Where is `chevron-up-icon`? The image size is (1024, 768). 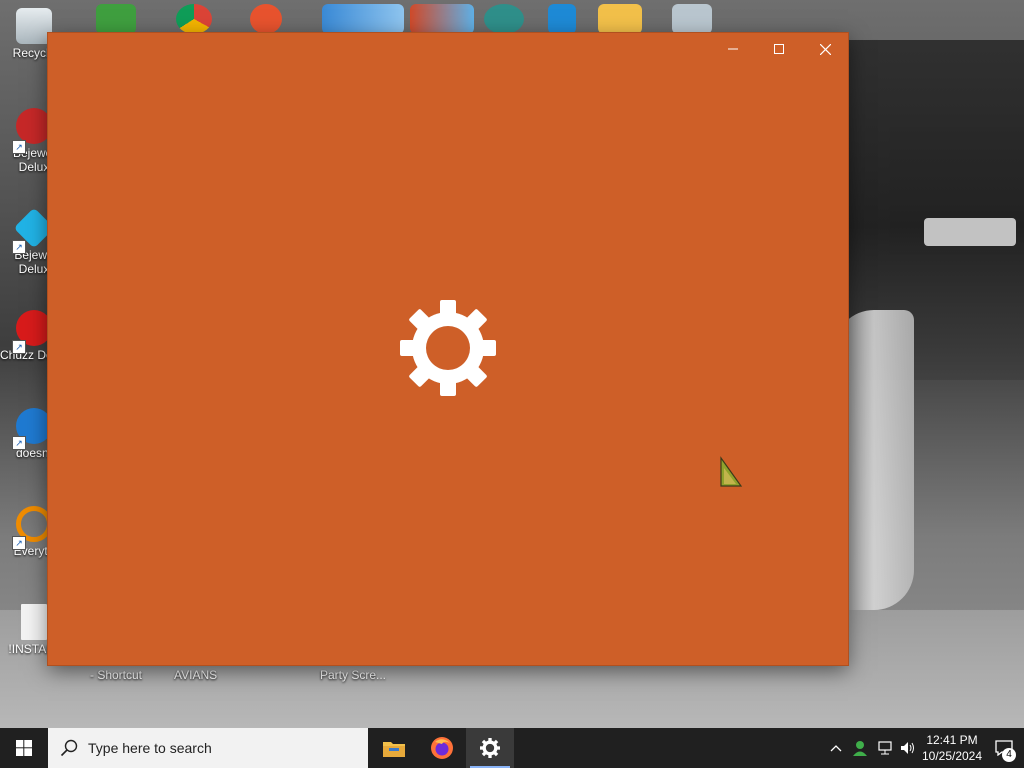 chevron-up-icon is located at coordinates (836, 748).